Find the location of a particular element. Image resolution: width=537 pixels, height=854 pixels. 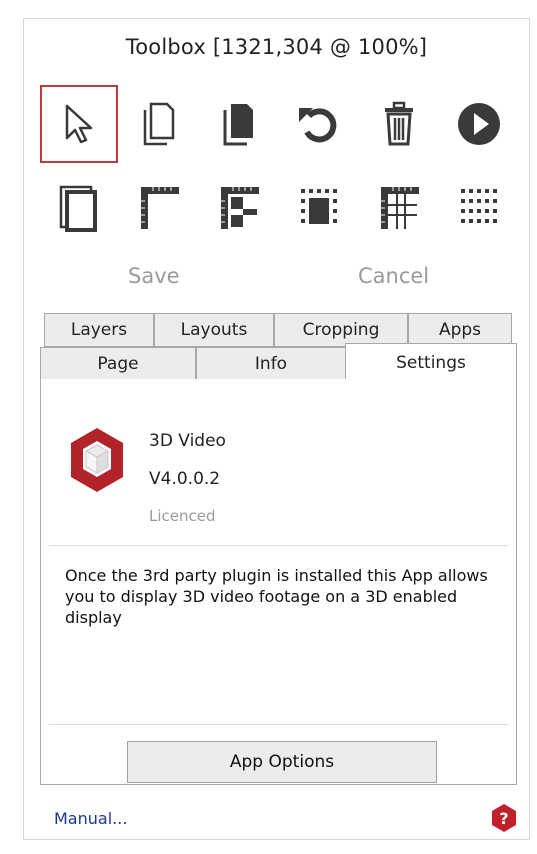

tab-settings: Settings is located at coordinates (431, 362).